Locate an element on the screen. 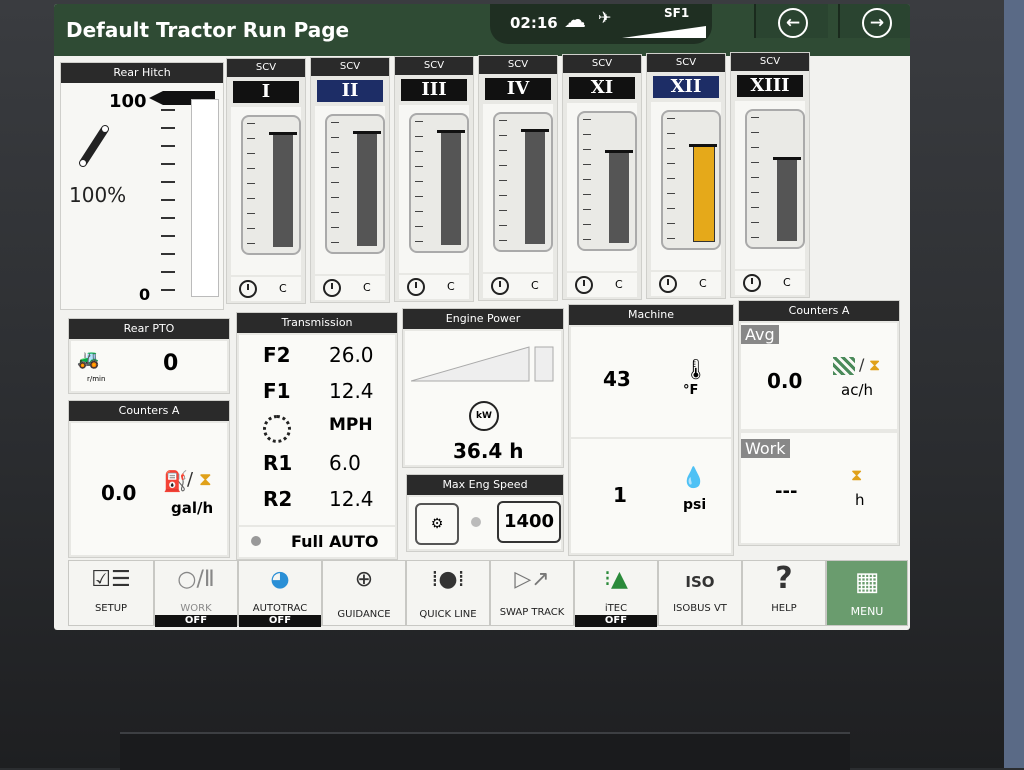  avg-value: 0.0 is located at coordinates (785, 381).